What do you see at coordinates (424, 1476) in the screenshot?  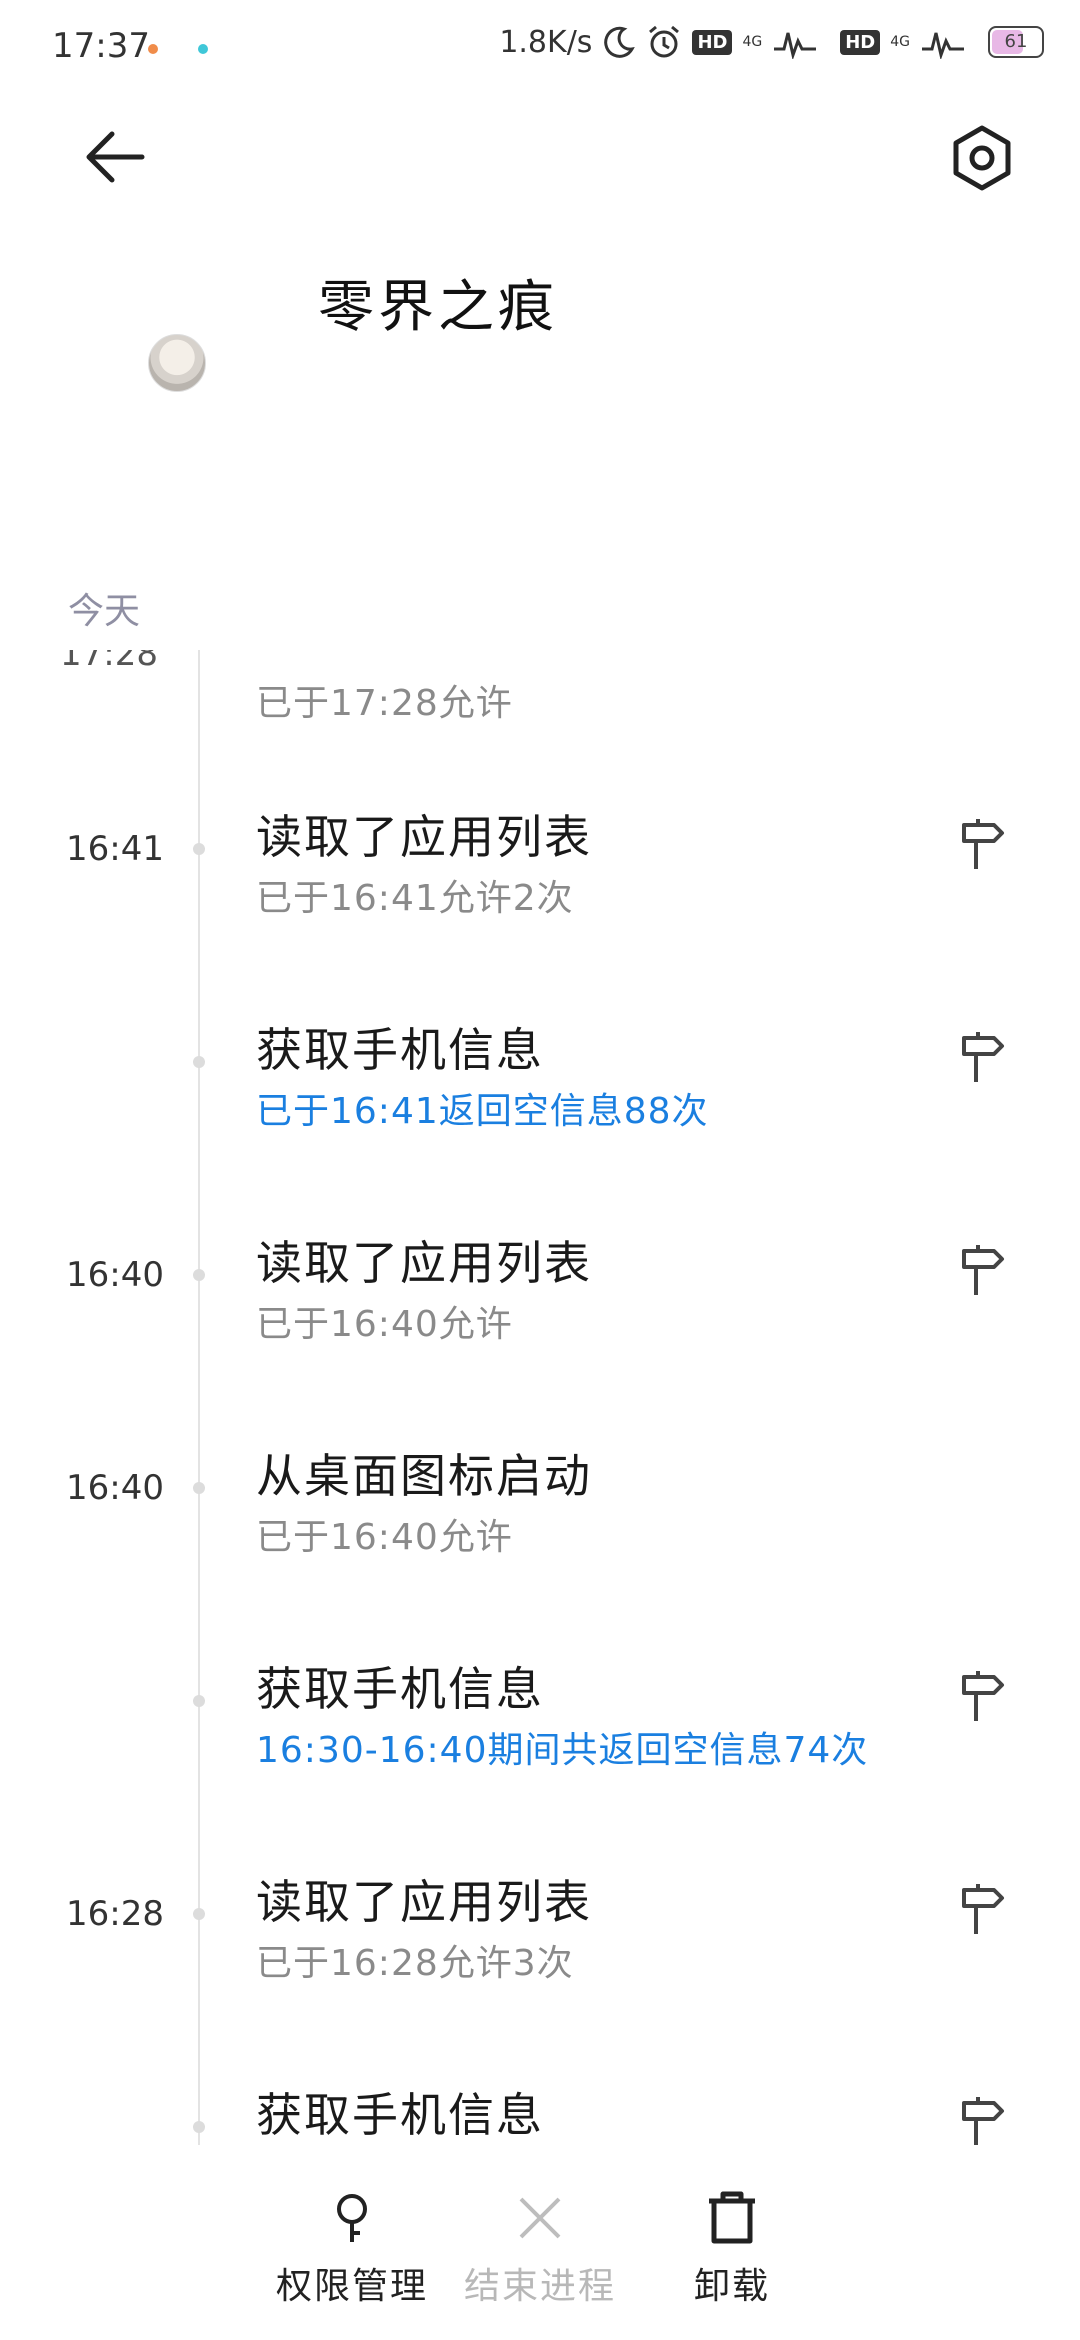 I see `timeline-entry-title: 从桌面图标启动` at bounding box center [424, 1476].